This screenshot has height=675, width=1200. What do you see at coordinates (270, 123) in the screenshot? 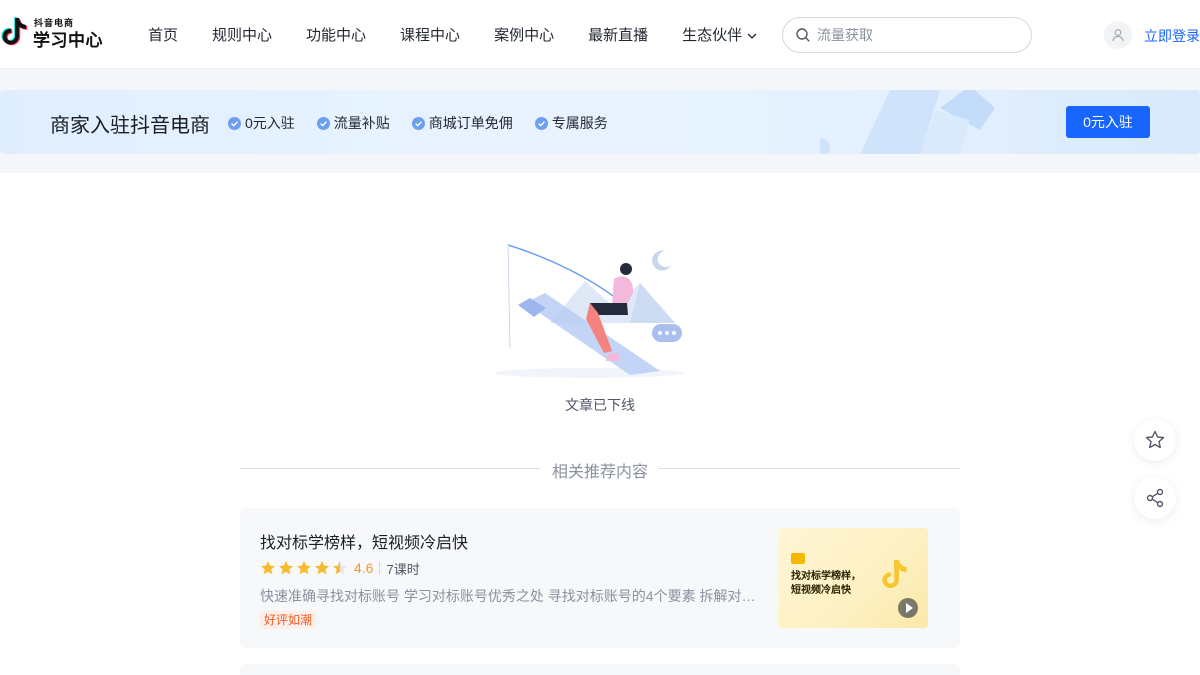
I see `benefit-label: 0元入驻` at bounding box center [270, 123].